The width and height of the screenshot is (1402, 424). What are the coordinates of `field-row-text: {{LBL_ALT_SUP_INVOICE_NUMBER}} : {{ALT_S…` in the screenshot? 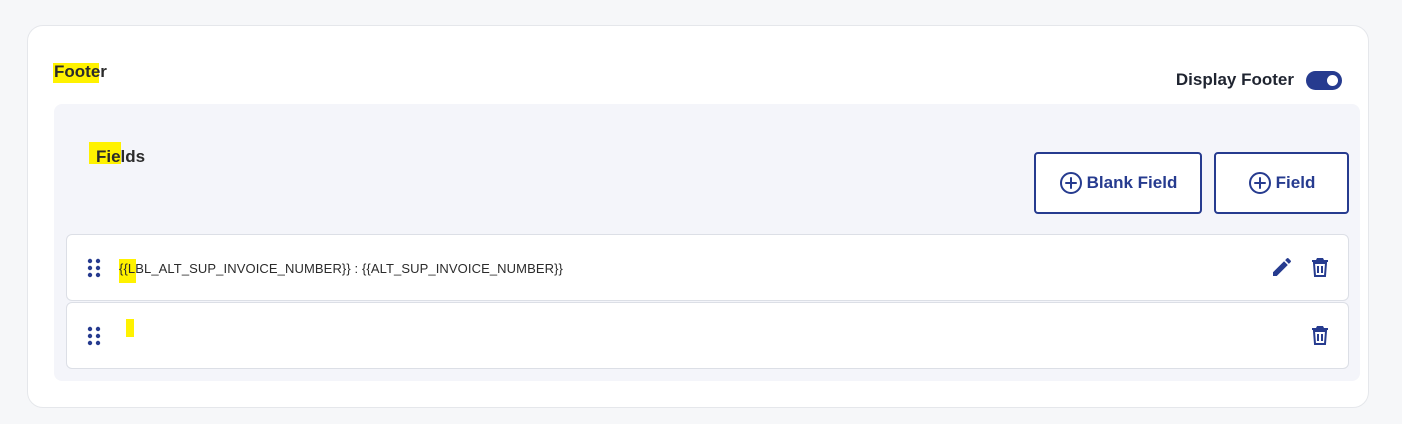 It's located at (341, 268).